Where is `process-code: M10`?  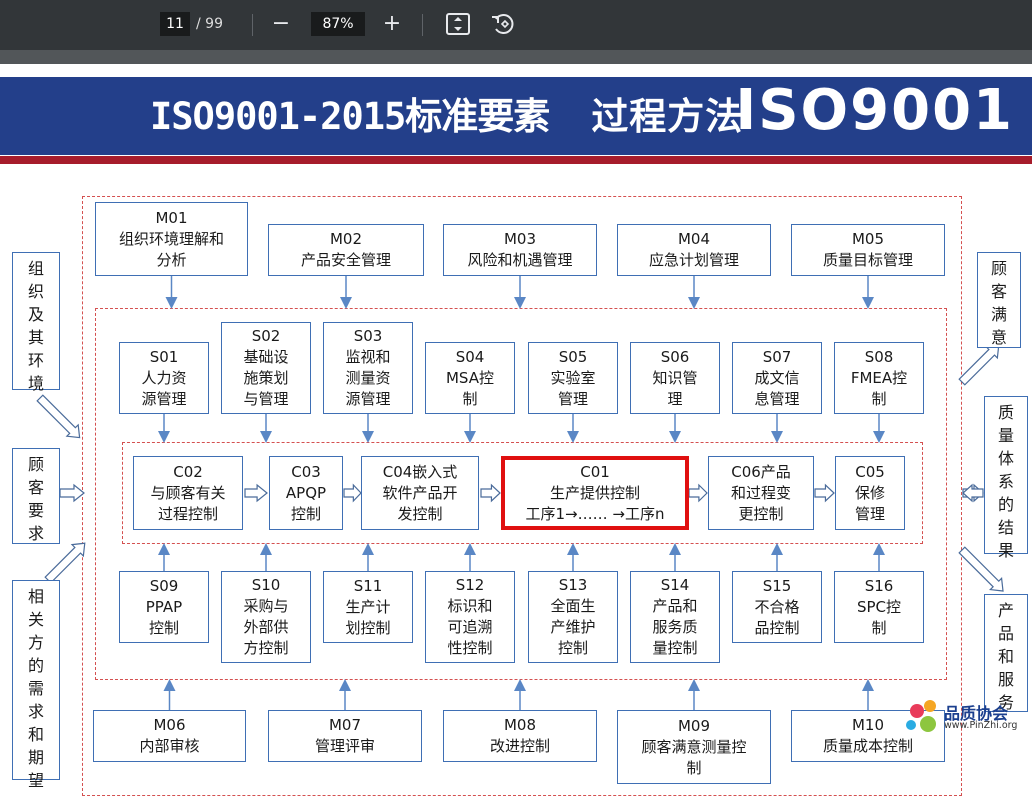
process-code: M10 is located at coordinates (868, 725).